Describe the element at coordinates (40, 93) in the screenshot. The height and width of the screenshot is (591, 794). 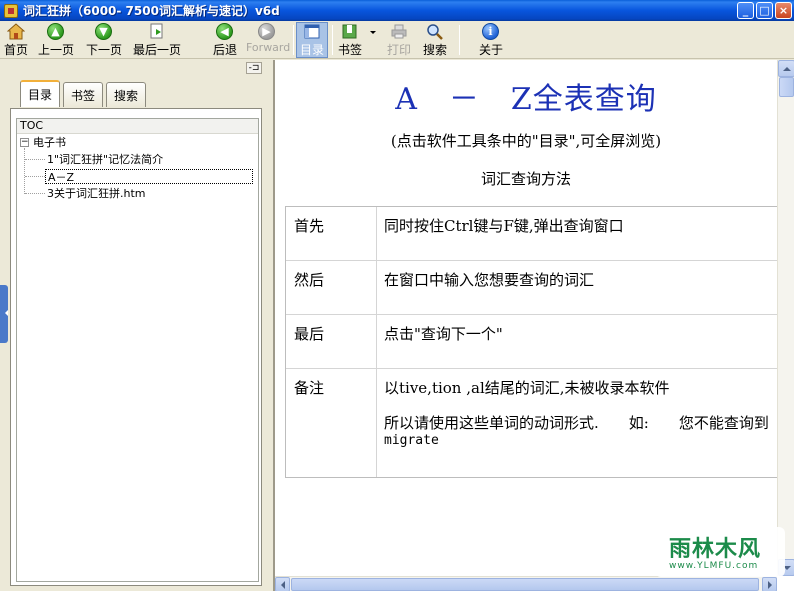
I see `tab-toc: 目录` at that location.